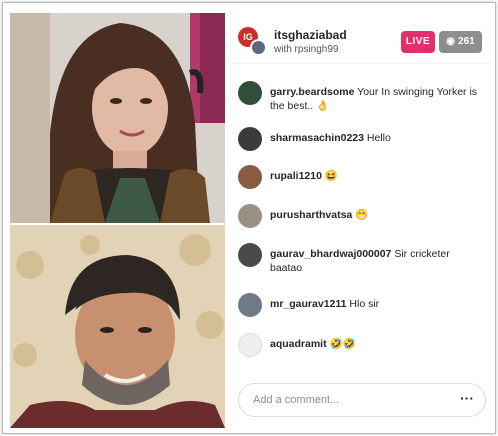 The width and height of the screenshot is (498, 436). What do you see at coordinates (348, 400) in the screenshot?
I see `comment-input` at bounding box center [348, 400].